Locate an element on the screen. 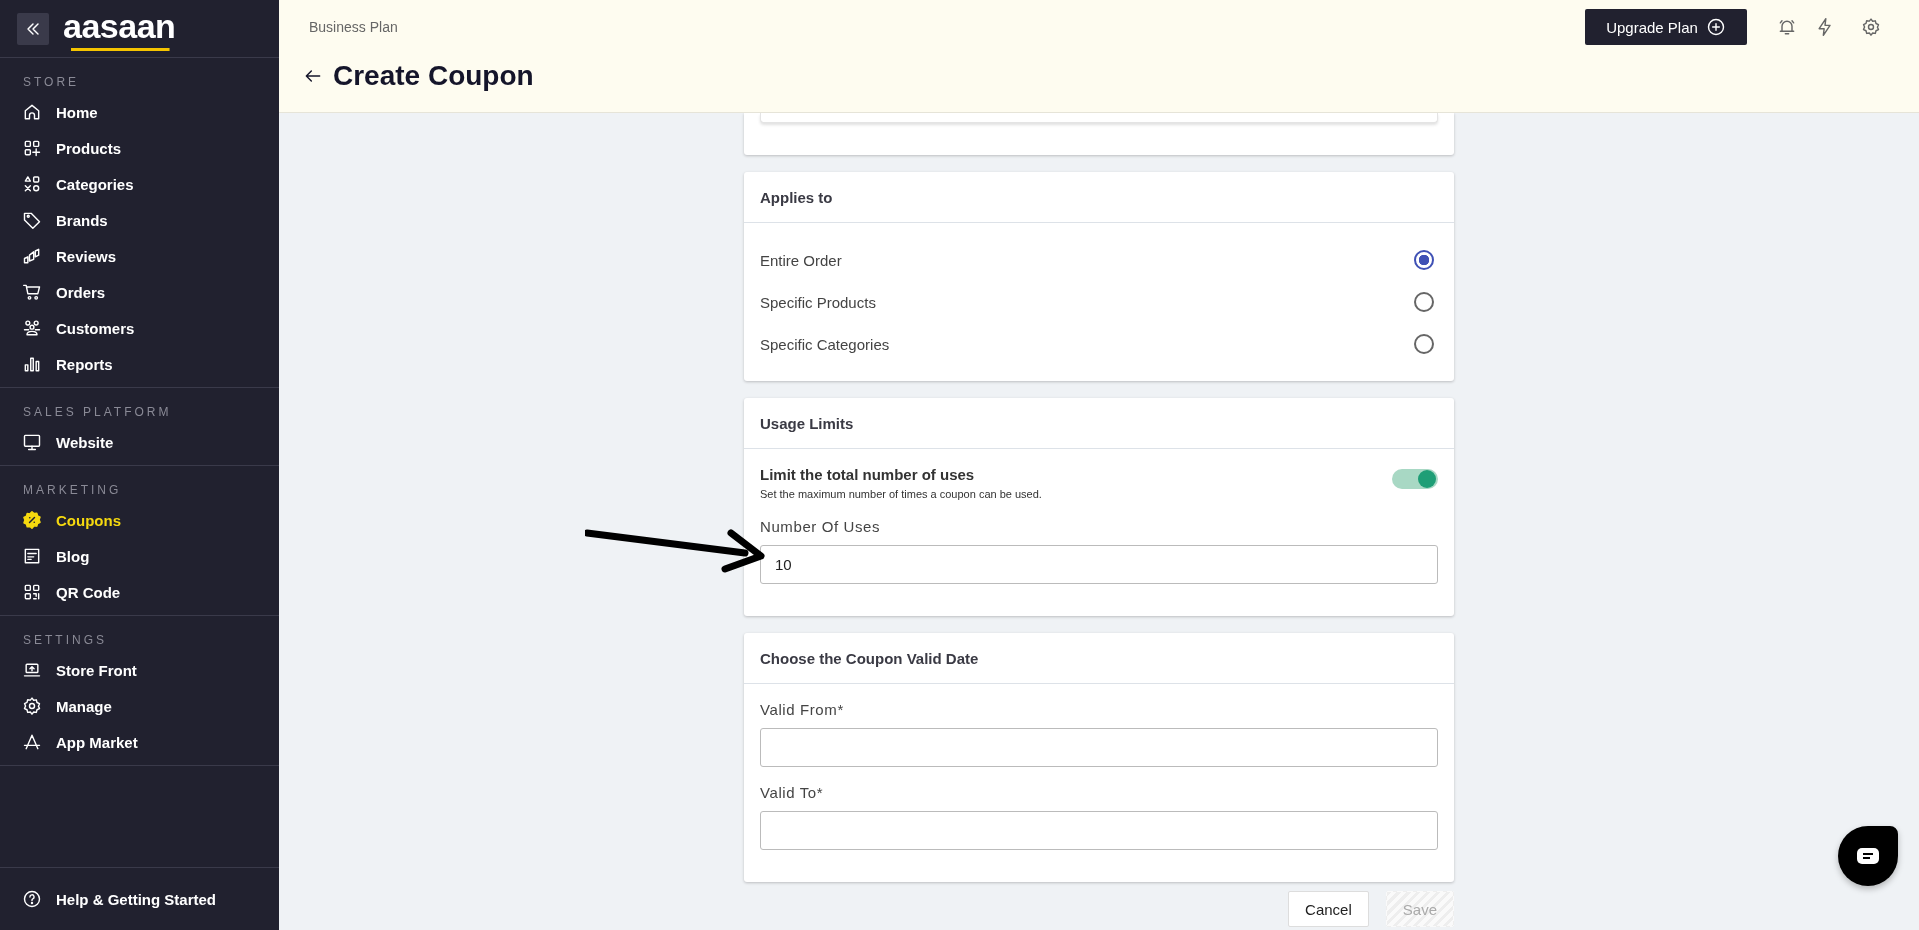 Image resolution: width=1919 pixels, height=930 pixels. field-label: Valid From* is located at coordinates (802, 710).